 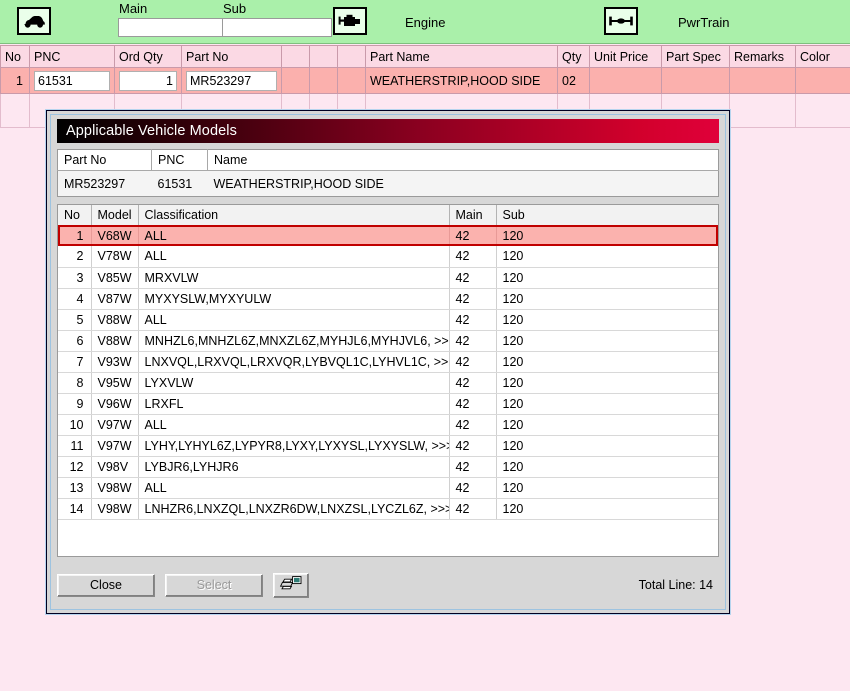 What do you see at coordinates (388, 235) in the screenshot?
I see `table-row: 1 V68W ALL 42 120` at bounding box center [388, 235].